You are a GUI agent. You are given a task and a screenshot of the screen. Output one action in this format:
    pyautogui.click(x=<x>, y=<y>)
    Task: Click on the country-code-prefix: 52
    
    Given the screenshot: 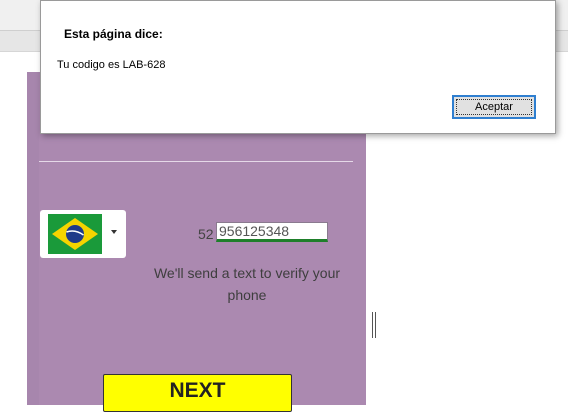 What is the action you would take?
    pyautogui.click(x=206, y=234)
    